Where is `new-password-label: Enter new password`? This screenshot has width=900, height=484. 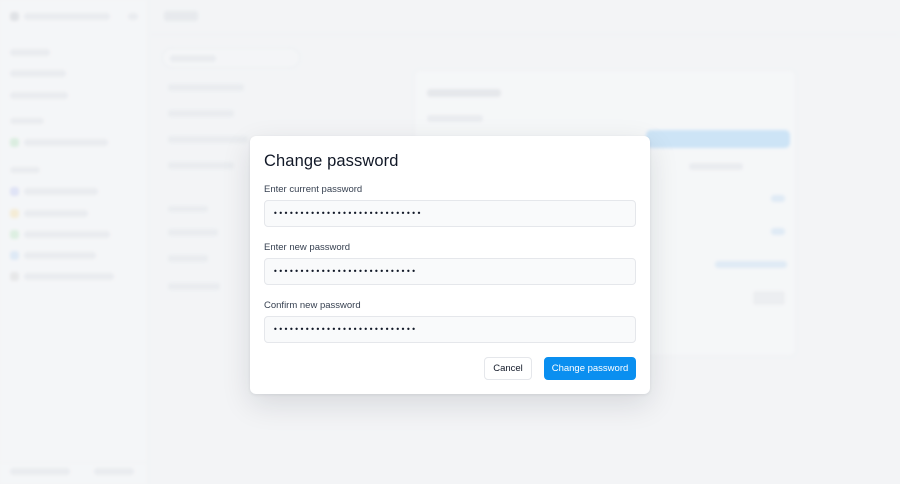
new-password-label: Enter new password is located at coordinates (307, 247).